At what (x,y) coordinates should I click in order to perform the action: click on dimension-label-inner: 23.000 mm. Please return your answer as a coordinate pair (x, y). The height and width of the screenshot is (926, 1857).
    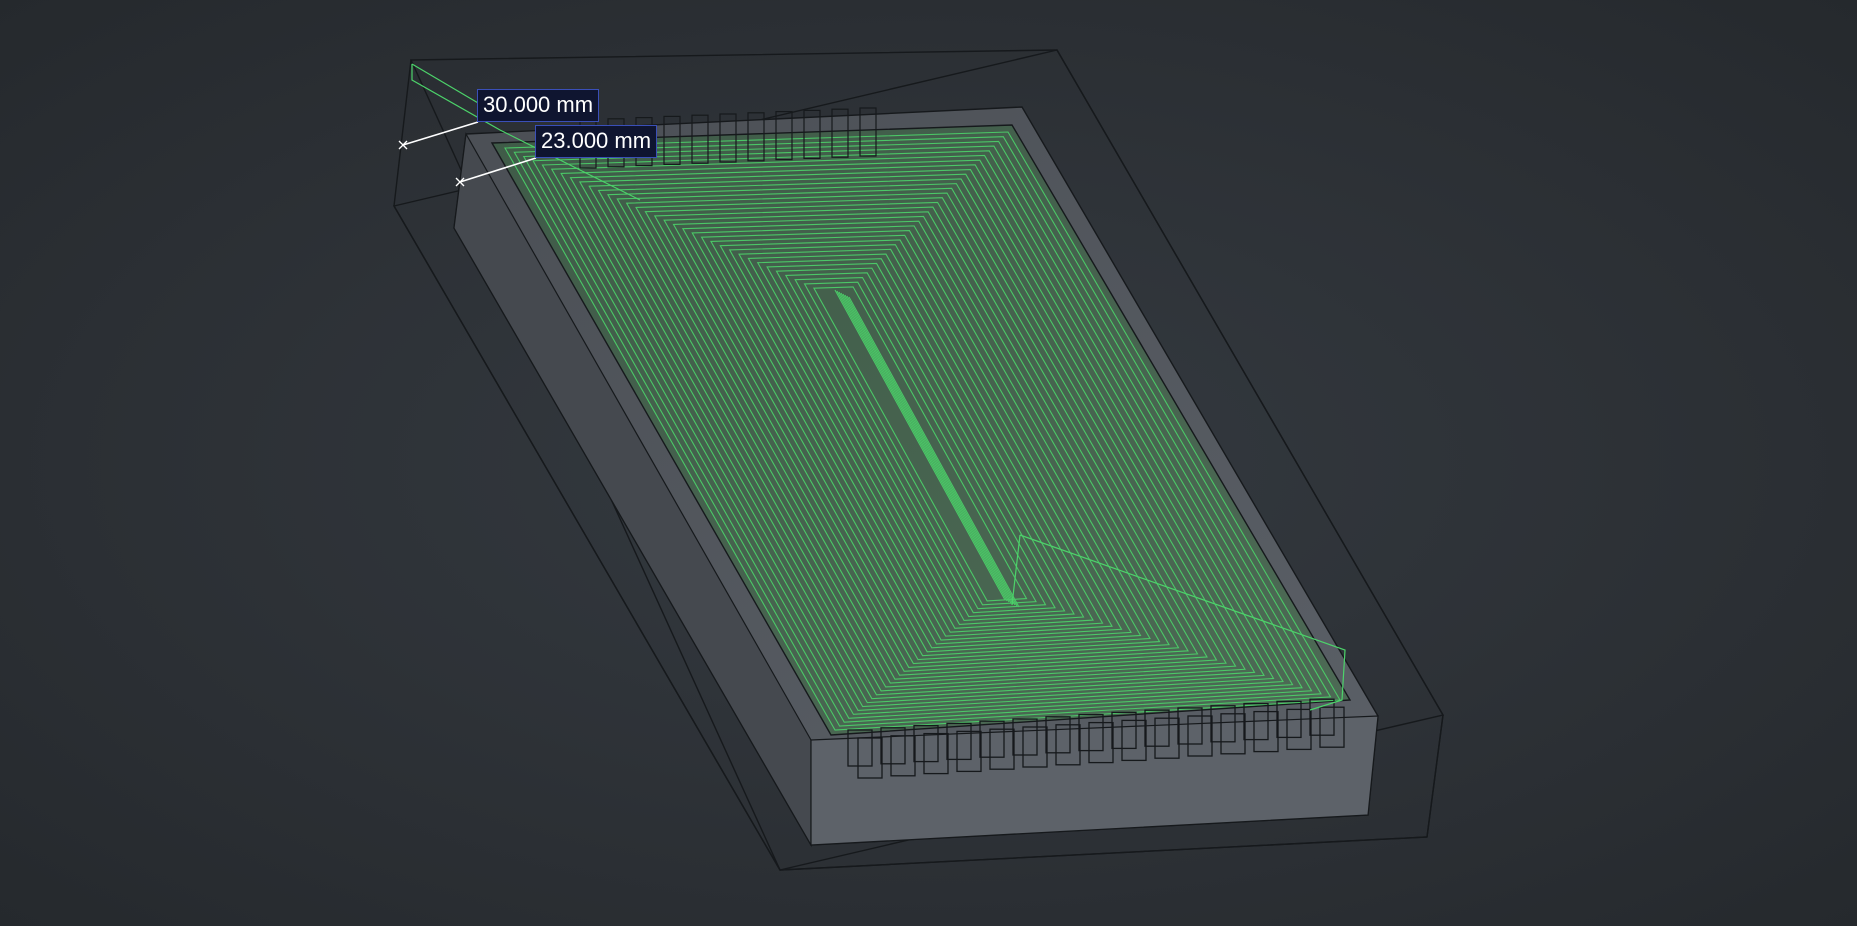
    Looking at the image, I should click on (596, 141).